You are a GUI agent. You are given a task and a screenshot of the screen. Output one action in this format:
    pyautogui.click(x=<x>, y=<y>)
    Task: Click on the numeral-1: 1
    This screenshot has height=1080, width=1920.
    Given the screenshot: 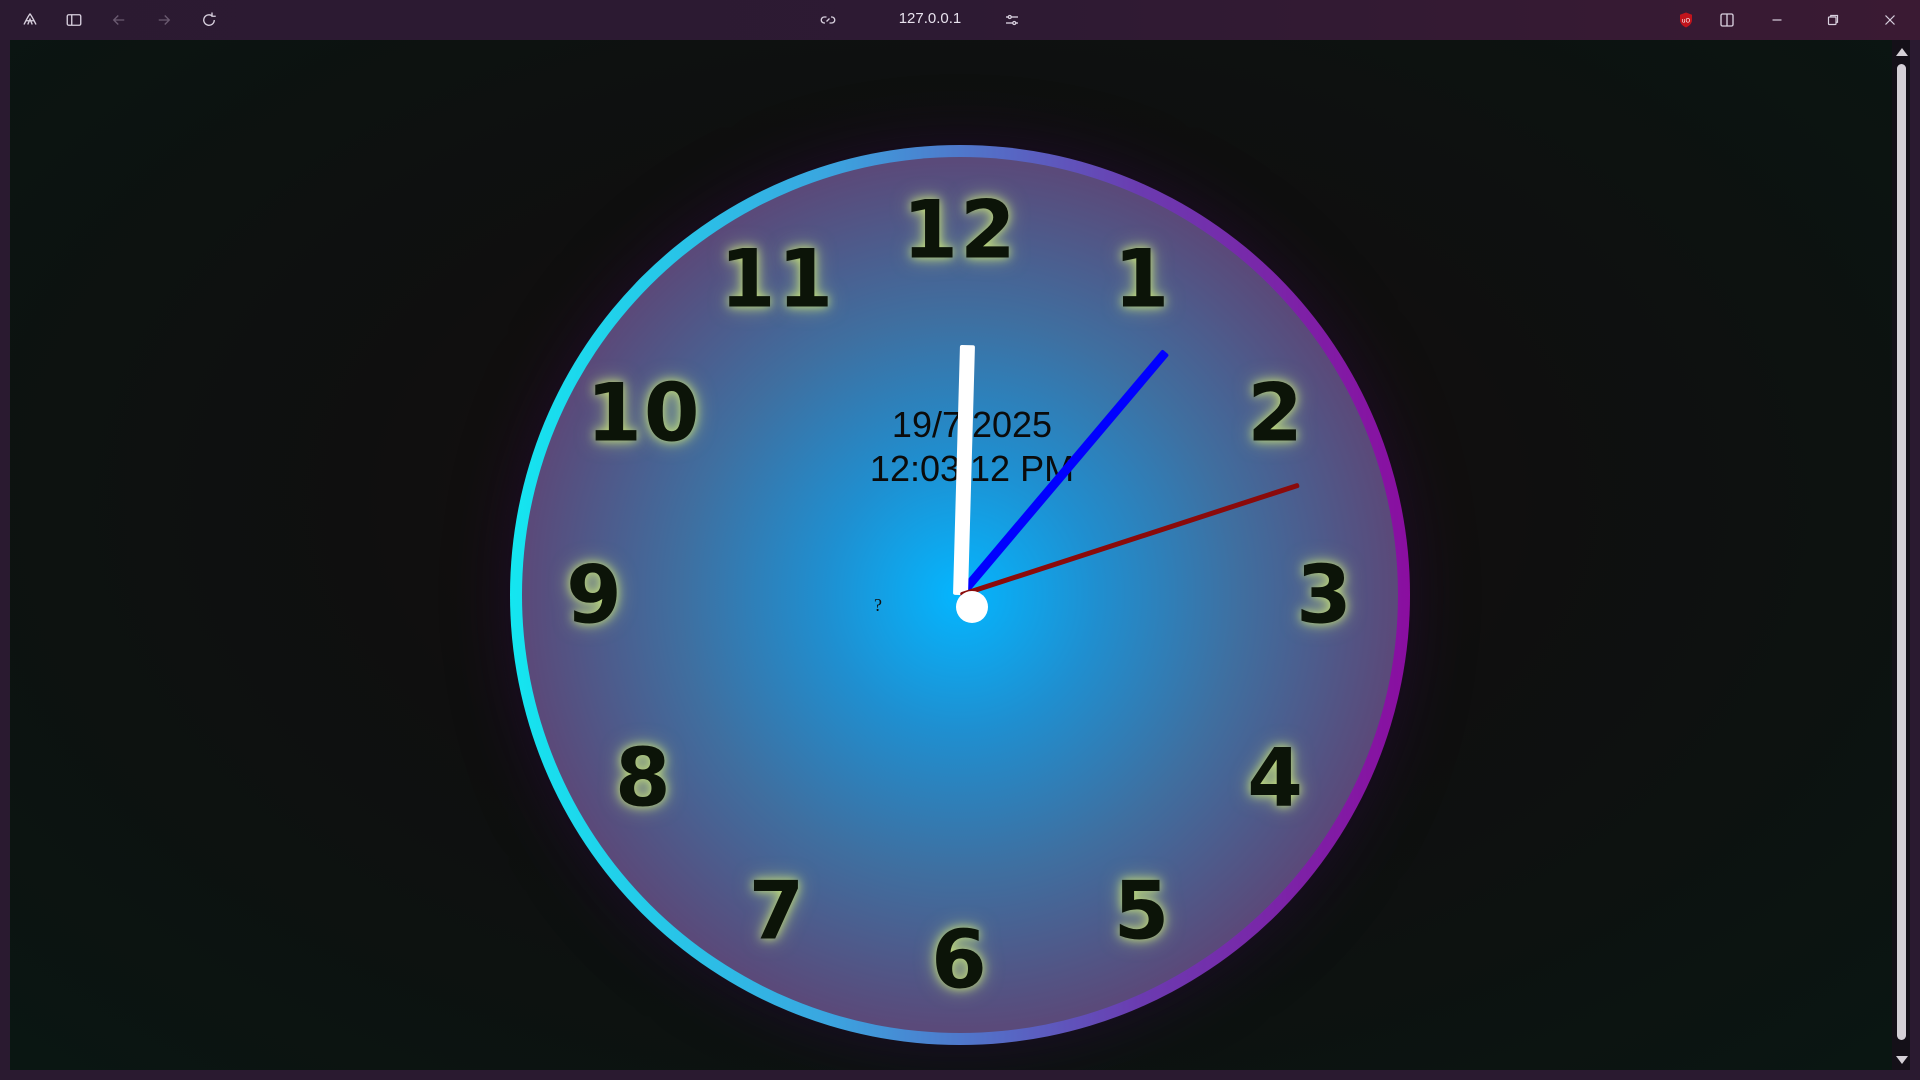 What is the action you would take?
    pyautogui.click(x=1142, y=279)
    